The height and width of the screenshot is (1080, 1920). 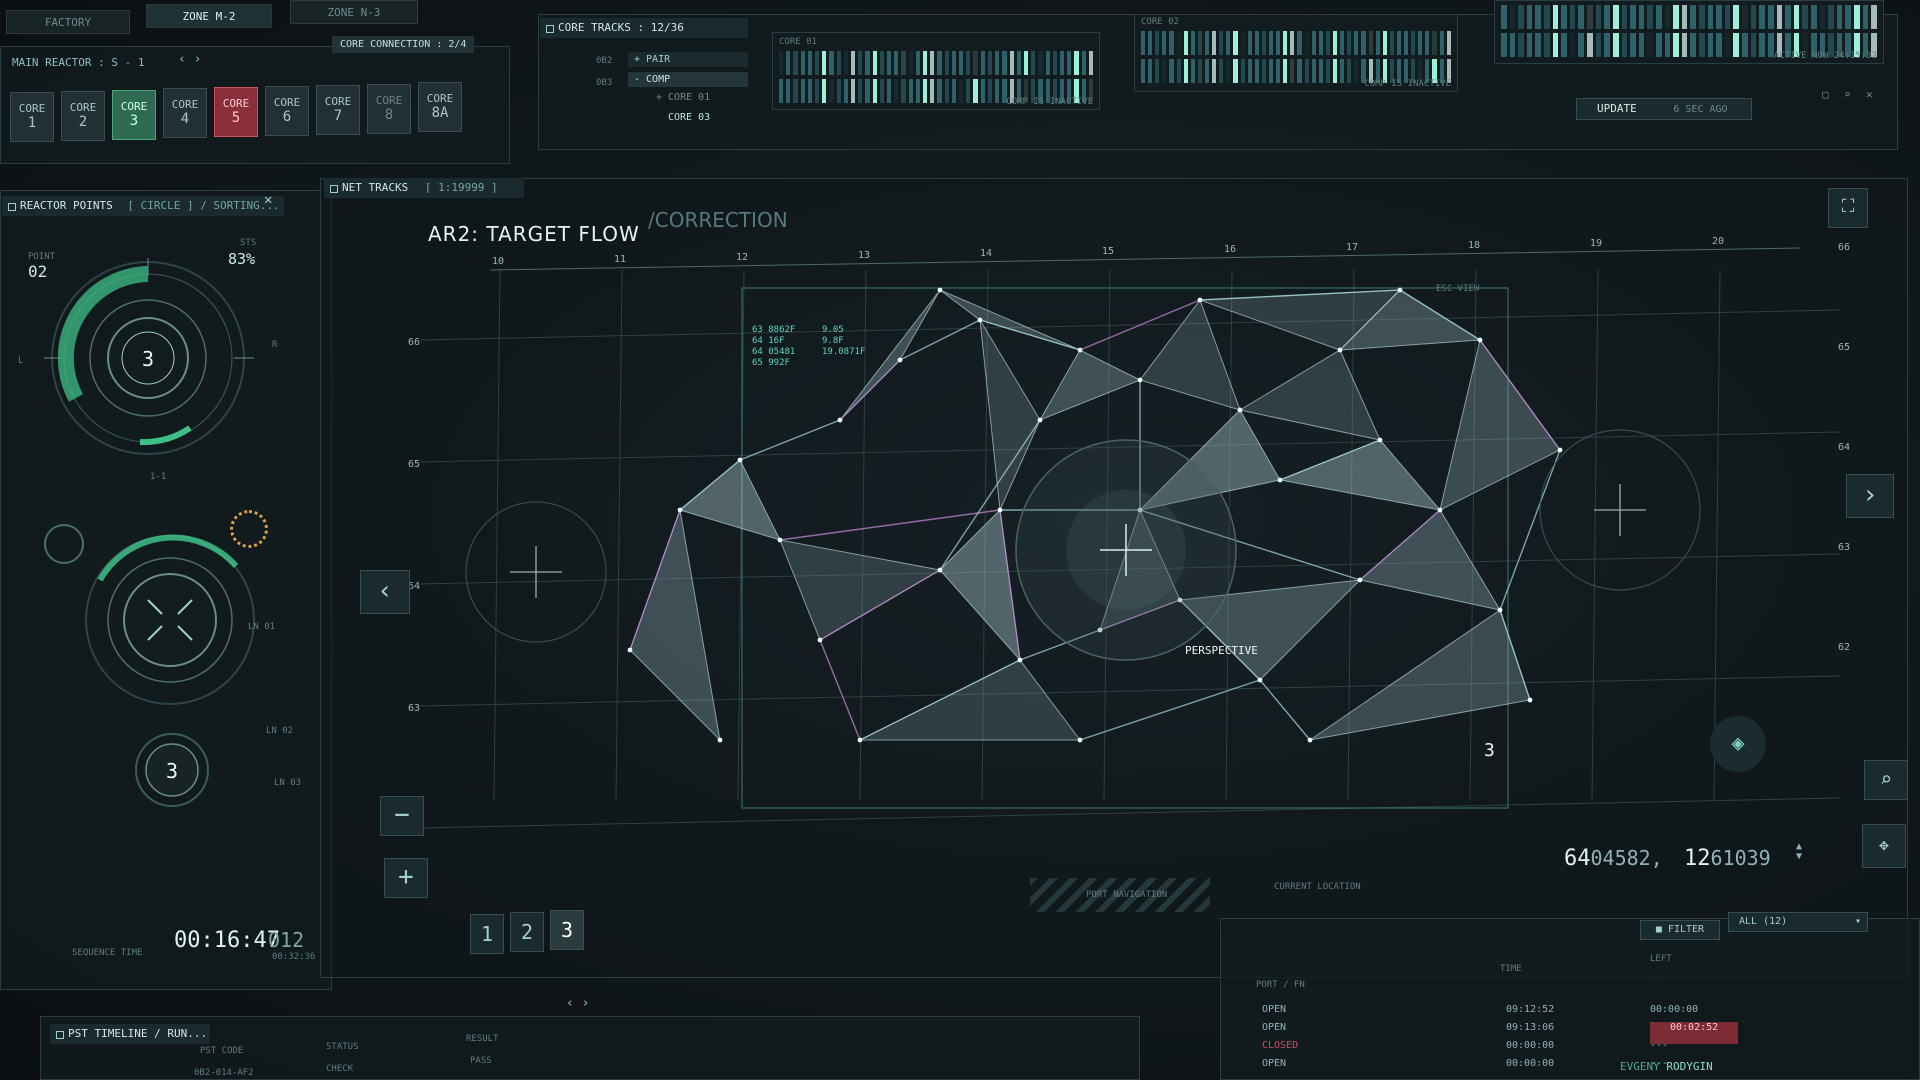 I want to click on pan-control-icon: ✥, so click(x=1884, y=846).